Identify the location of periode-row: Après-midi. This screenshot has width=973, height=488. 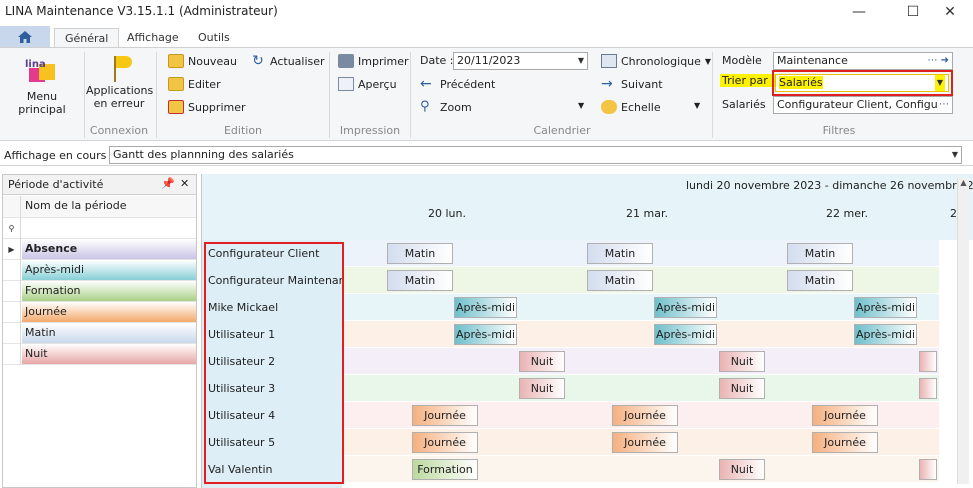
(99, 270).